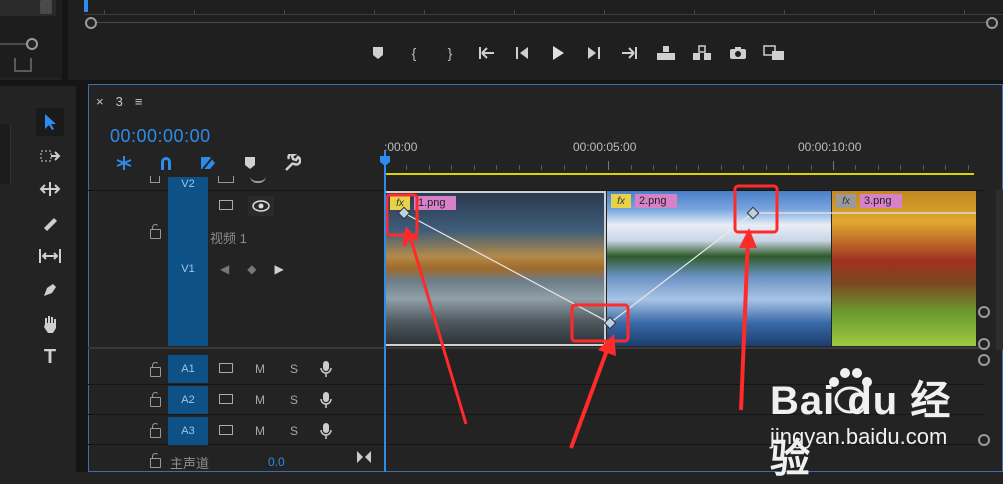 This screenshot has width=1003, height=484. What do you see at coordinates (859, 436) in the screenshot?
I see `watermark-url: jingyan.baidu.com` at bounding box center [859, 436].